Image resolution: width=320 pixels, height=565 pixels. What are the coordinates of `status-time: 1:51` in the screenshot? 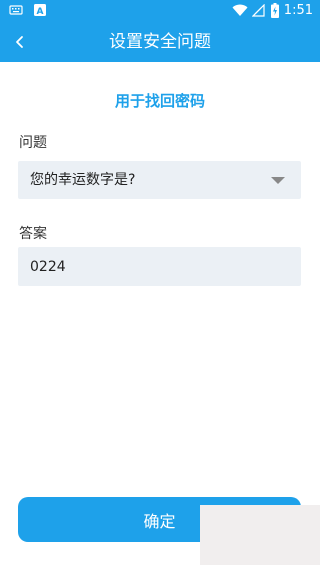 It's located at (298, 10).